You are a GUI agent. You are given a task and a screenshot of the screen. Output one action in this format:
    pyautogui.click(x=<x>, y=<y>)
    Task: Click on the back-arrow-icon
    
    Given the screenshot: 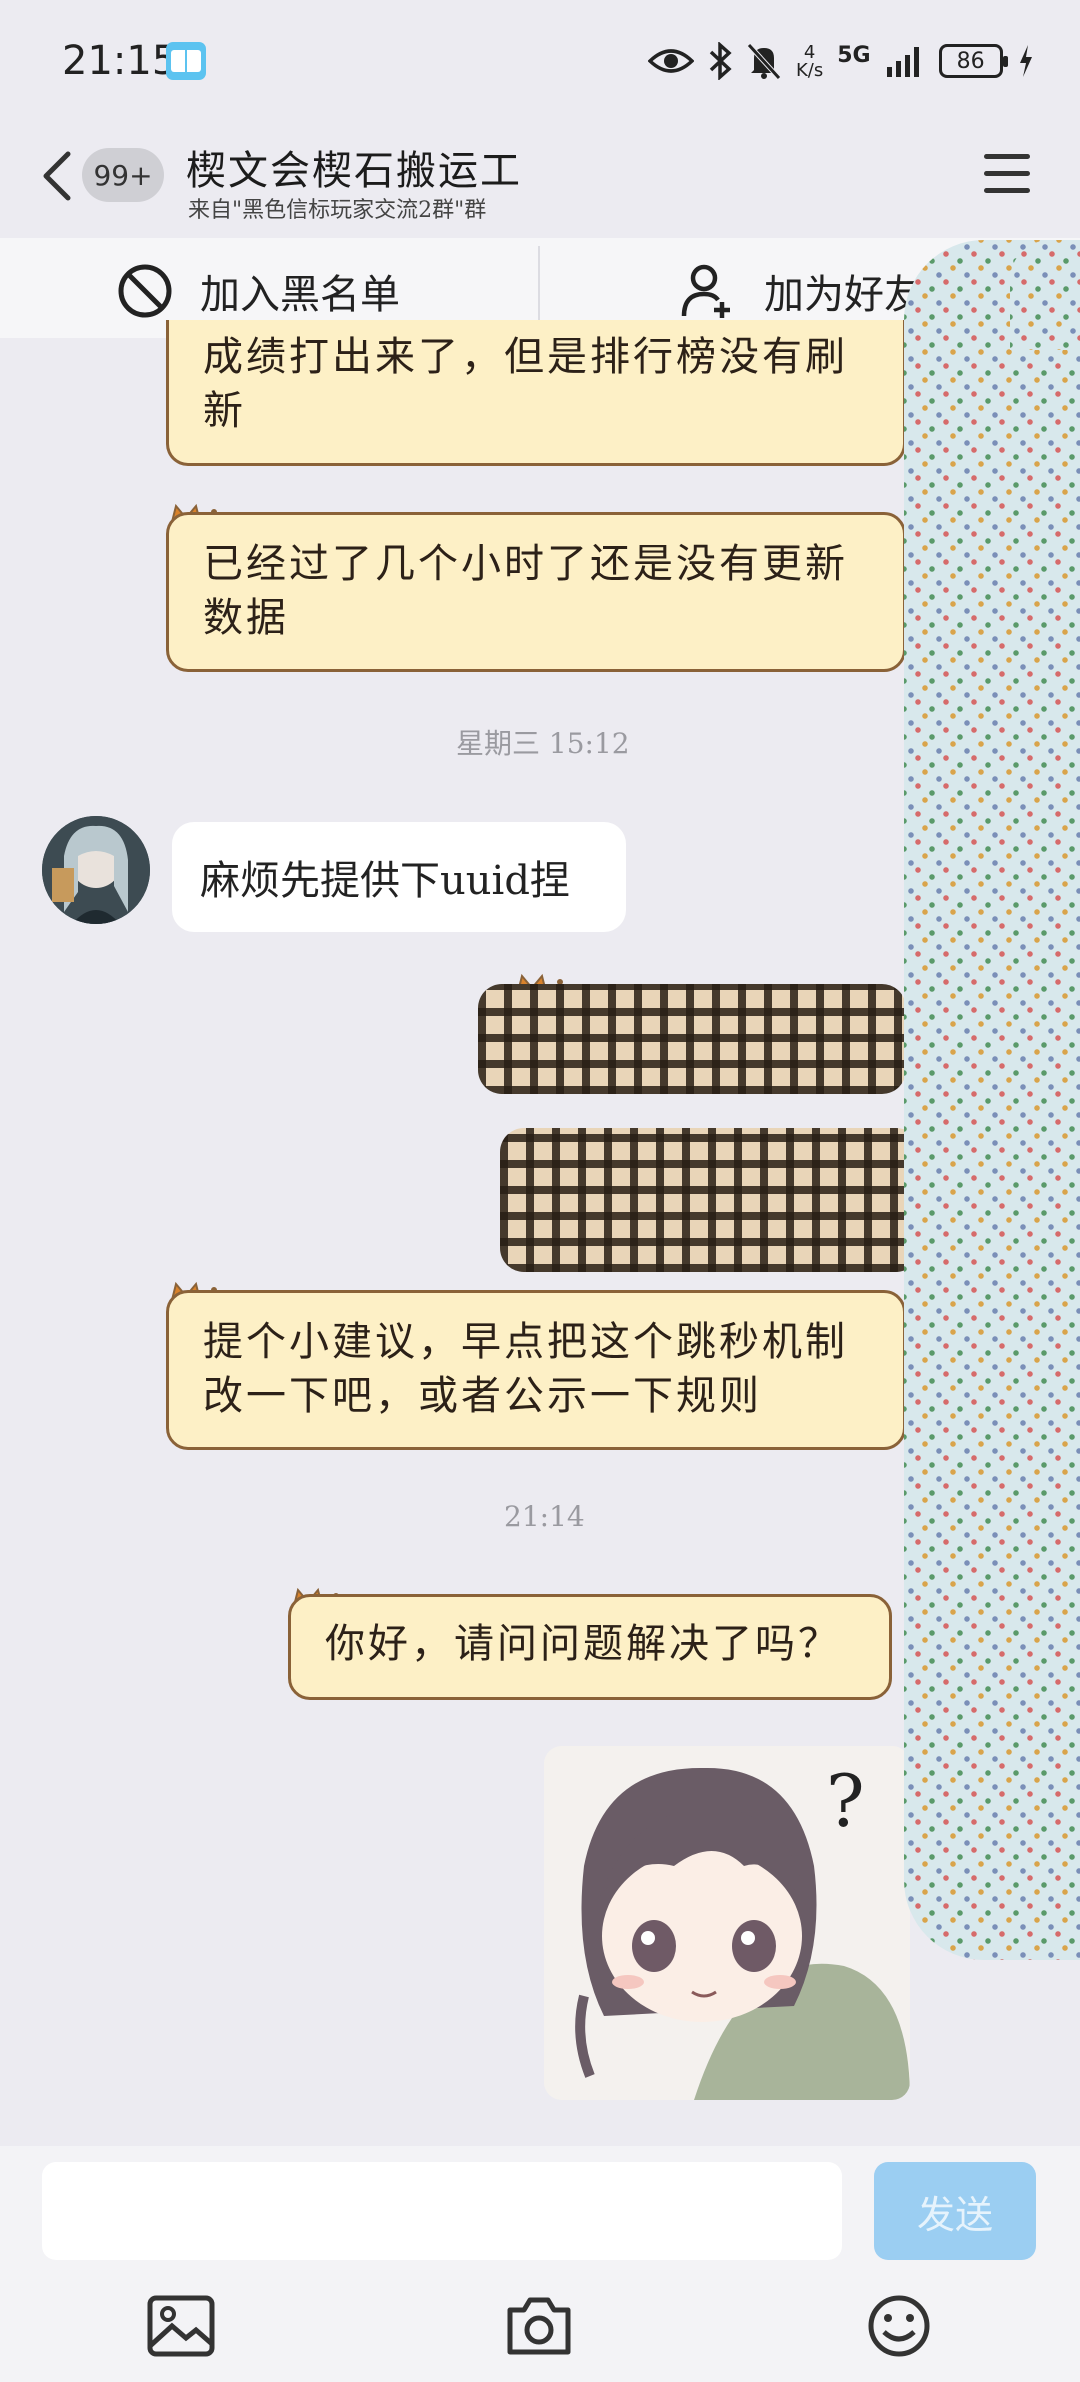 What is the action you would take?
    pyautogui.click(x=58, y=176)
    